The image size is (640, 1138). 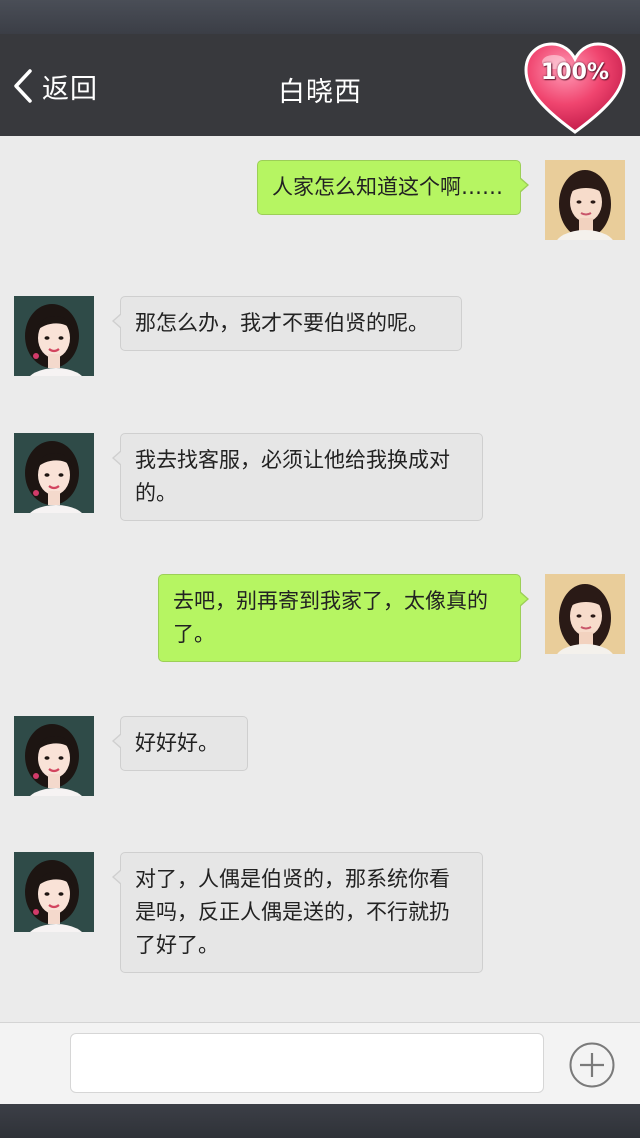 I want to click on message-bubble-sent: 去吧，别再寄到我家了，太像真的了。, so click(x=343, y=618).